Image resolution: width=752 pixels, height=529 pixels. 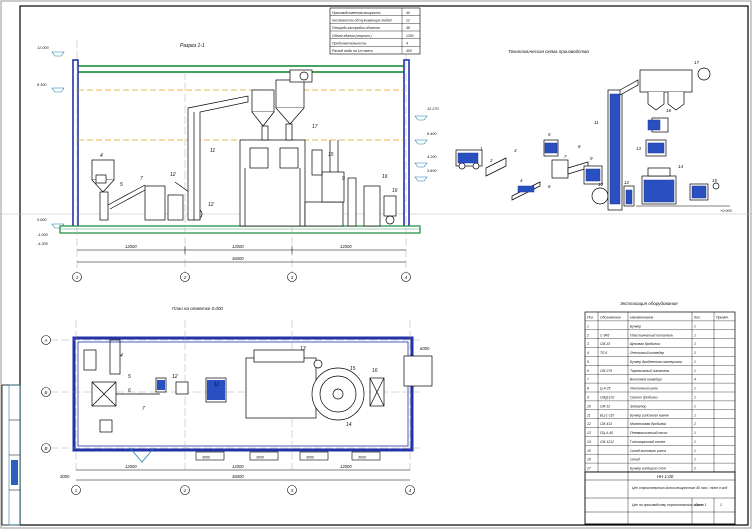 I want to click on level-mark: 0.000, so click(x=42, y=220).